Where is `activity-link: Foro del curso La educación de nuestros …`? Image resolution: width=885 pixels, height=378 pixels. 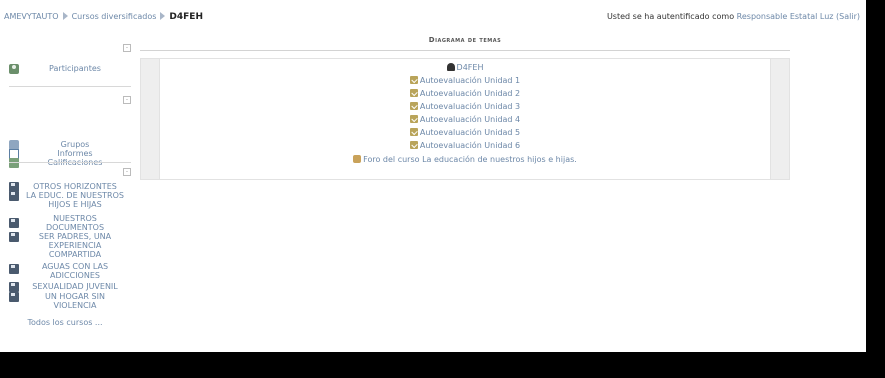
activity-link: Foro del curso La educación de nuestros … is located at coordinates (470, 159).